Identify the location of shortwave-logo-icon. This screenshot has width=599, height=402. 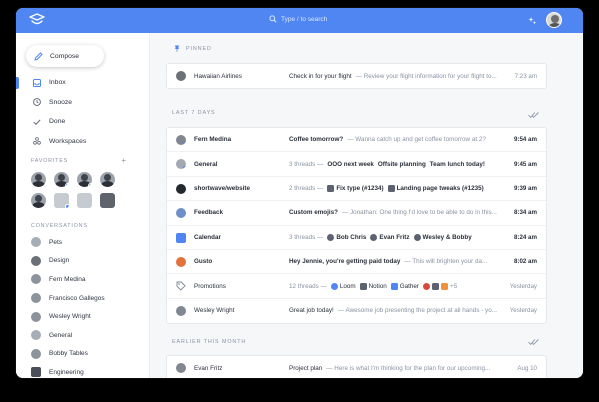
(37, 20).